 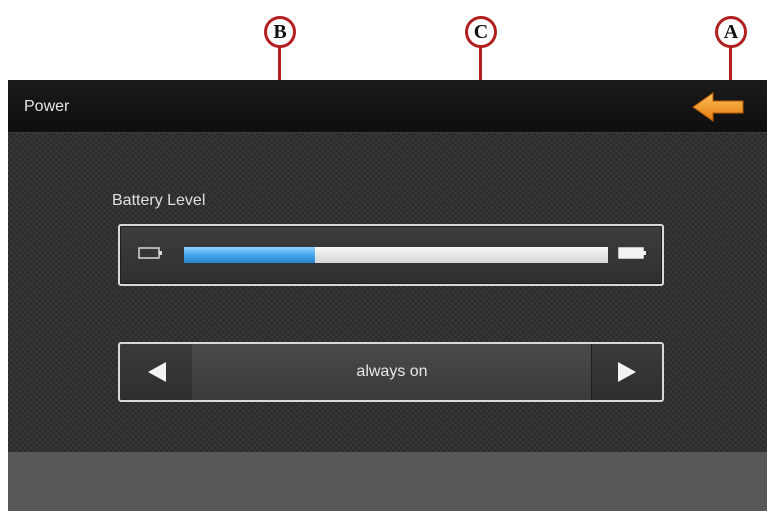 What do you see at coordinates (396, 255) in the screenshot?
I see `battery-level-bar` at bounding box center [396, 255].